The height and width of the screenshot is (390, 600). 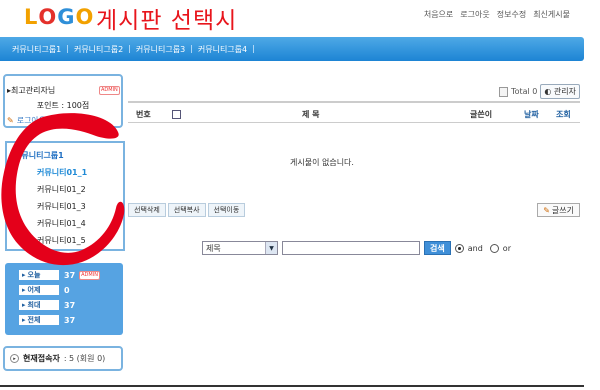 What do you see at coordinates (351, 248) in the screenshot?
I see `search-input` at bounding box center [351, 248].